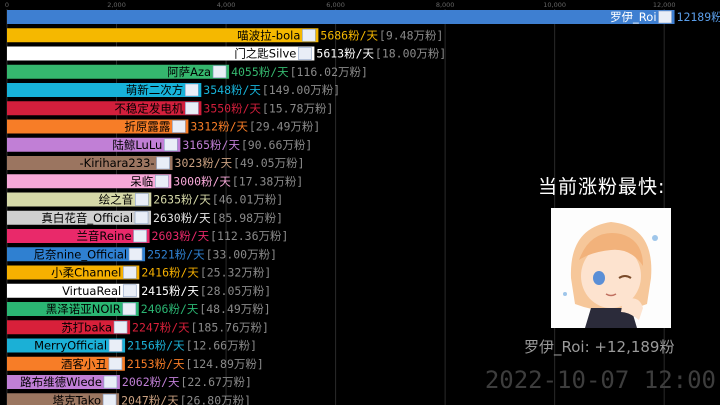 The image size is (720, 405). I want to click on bar-name-label: 真白花音_Official, so click(87, 218).